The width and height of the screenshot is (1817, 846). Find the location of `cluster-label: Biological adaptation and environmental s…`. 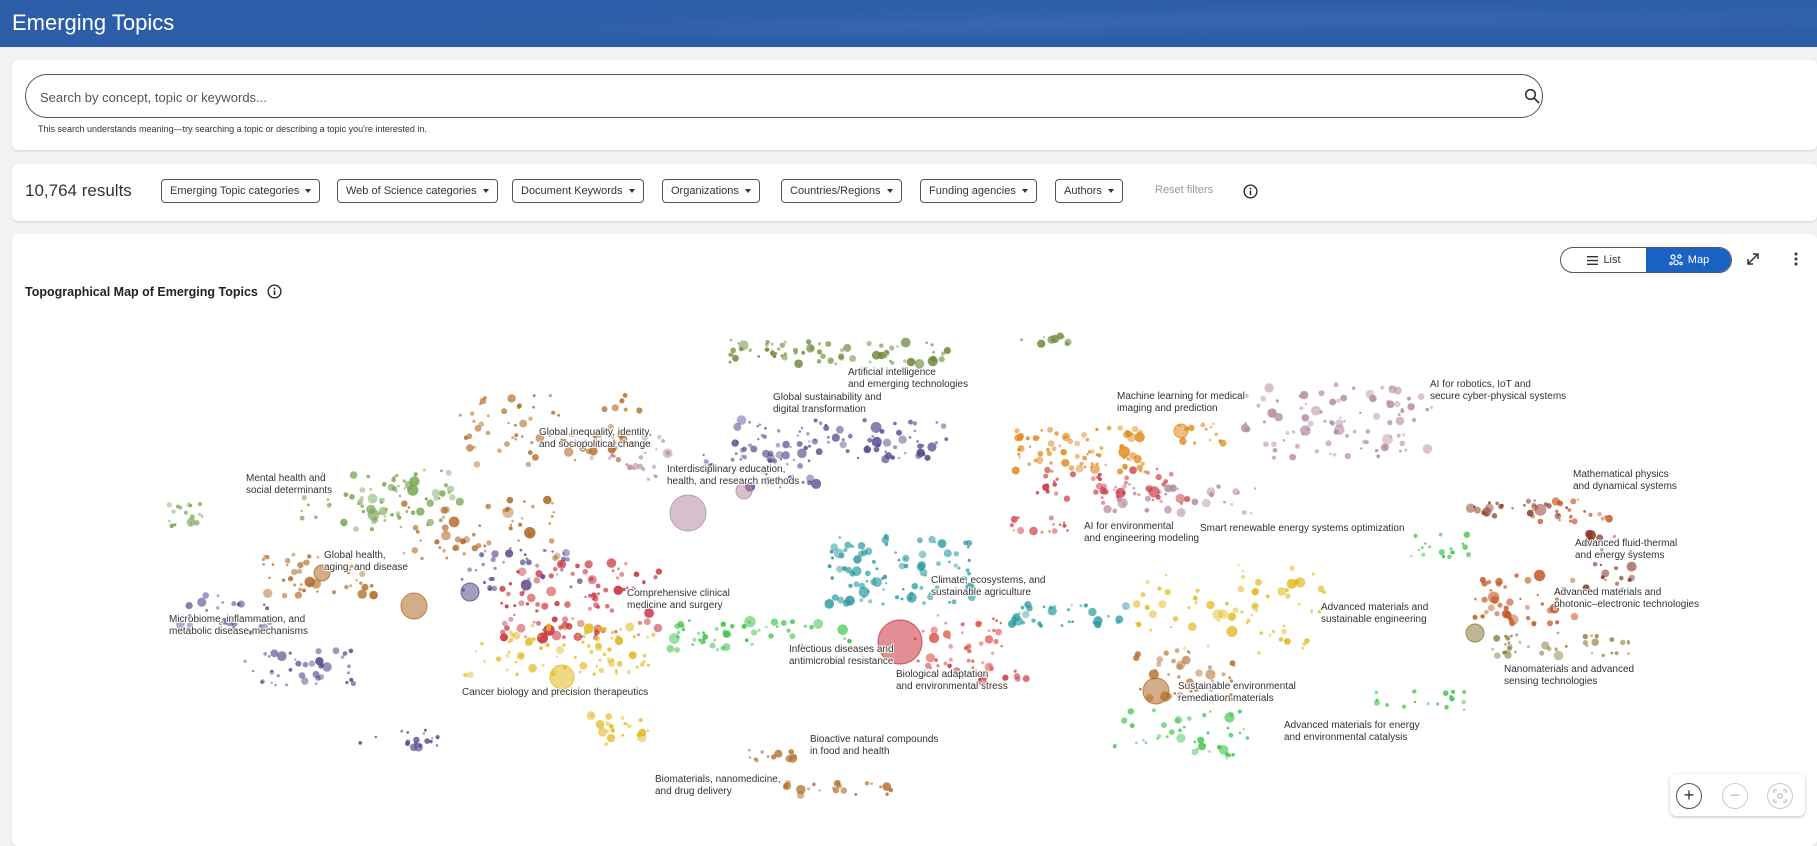

cluster-label: Biological adaptation and environmental s… is located at coordinates (952, 680).